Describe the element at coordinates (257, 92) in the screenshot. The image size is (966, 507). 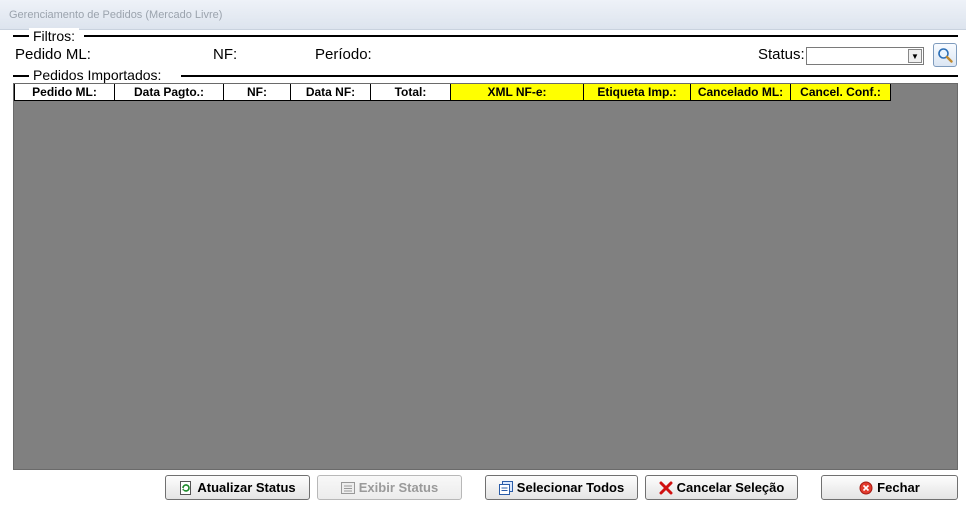
I see `column-header-nf: NF:` at that location.